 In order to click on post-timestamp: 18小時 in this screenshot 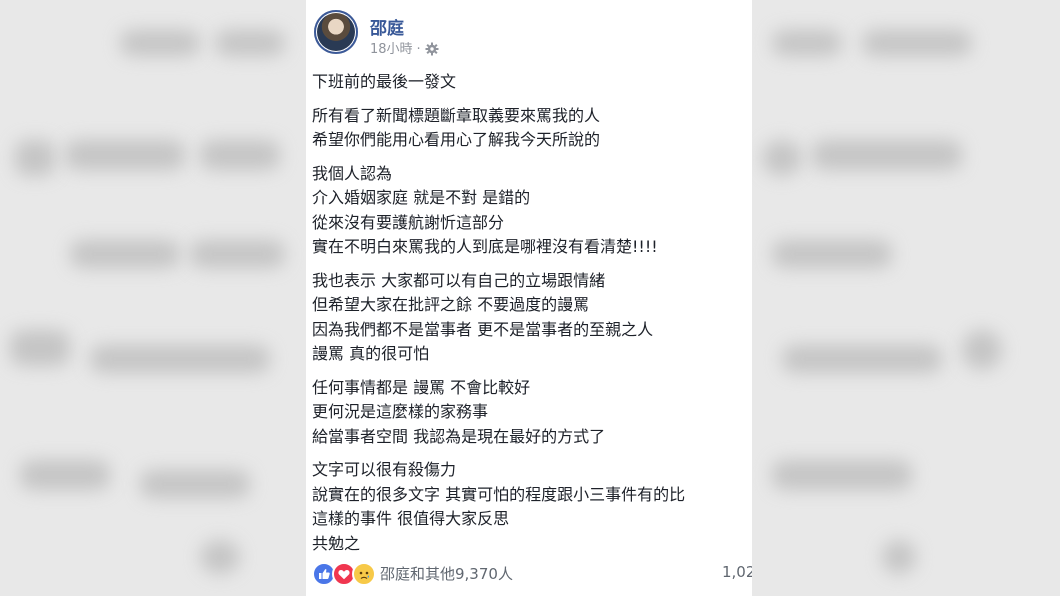, I will do `click(391, 49)`.